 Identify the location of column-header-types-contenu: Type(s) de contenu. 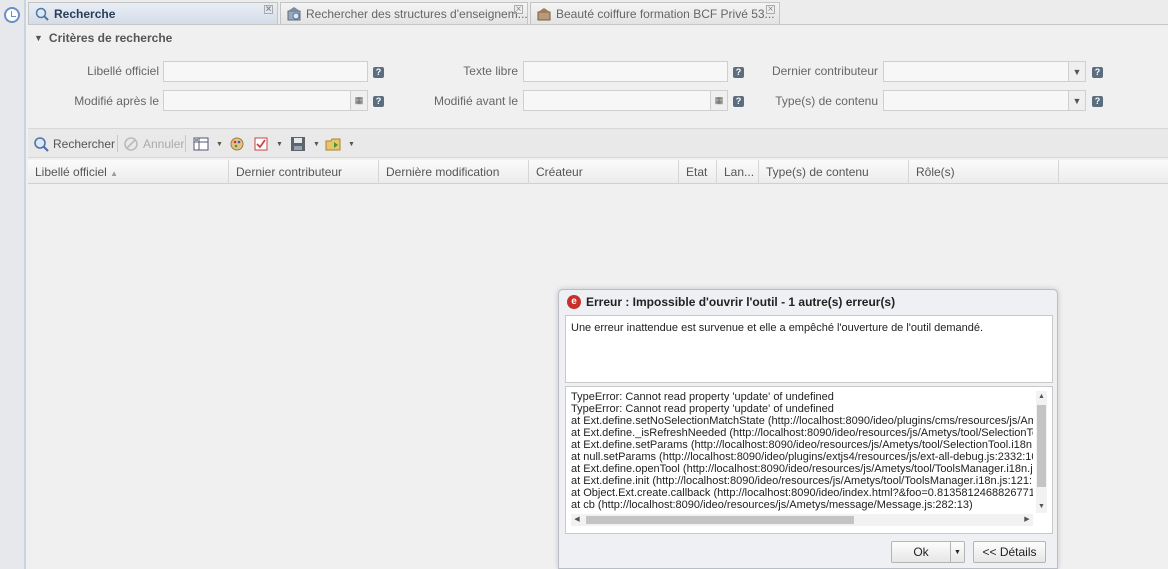
(834, 172).